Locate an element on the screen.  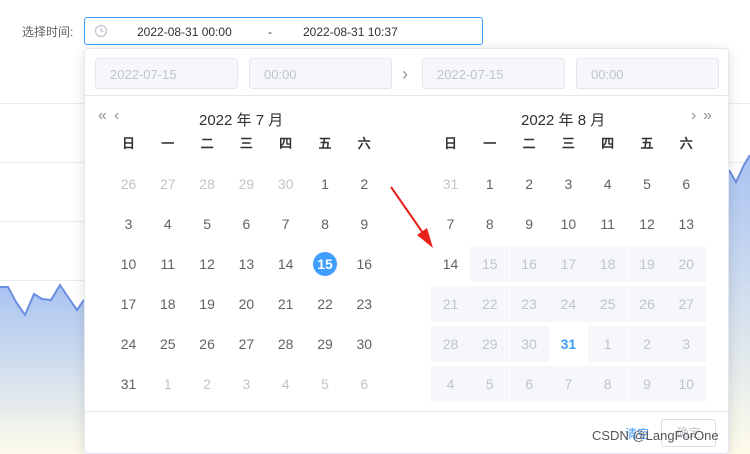
date-number: 24 is located at coordinates (568, 304).